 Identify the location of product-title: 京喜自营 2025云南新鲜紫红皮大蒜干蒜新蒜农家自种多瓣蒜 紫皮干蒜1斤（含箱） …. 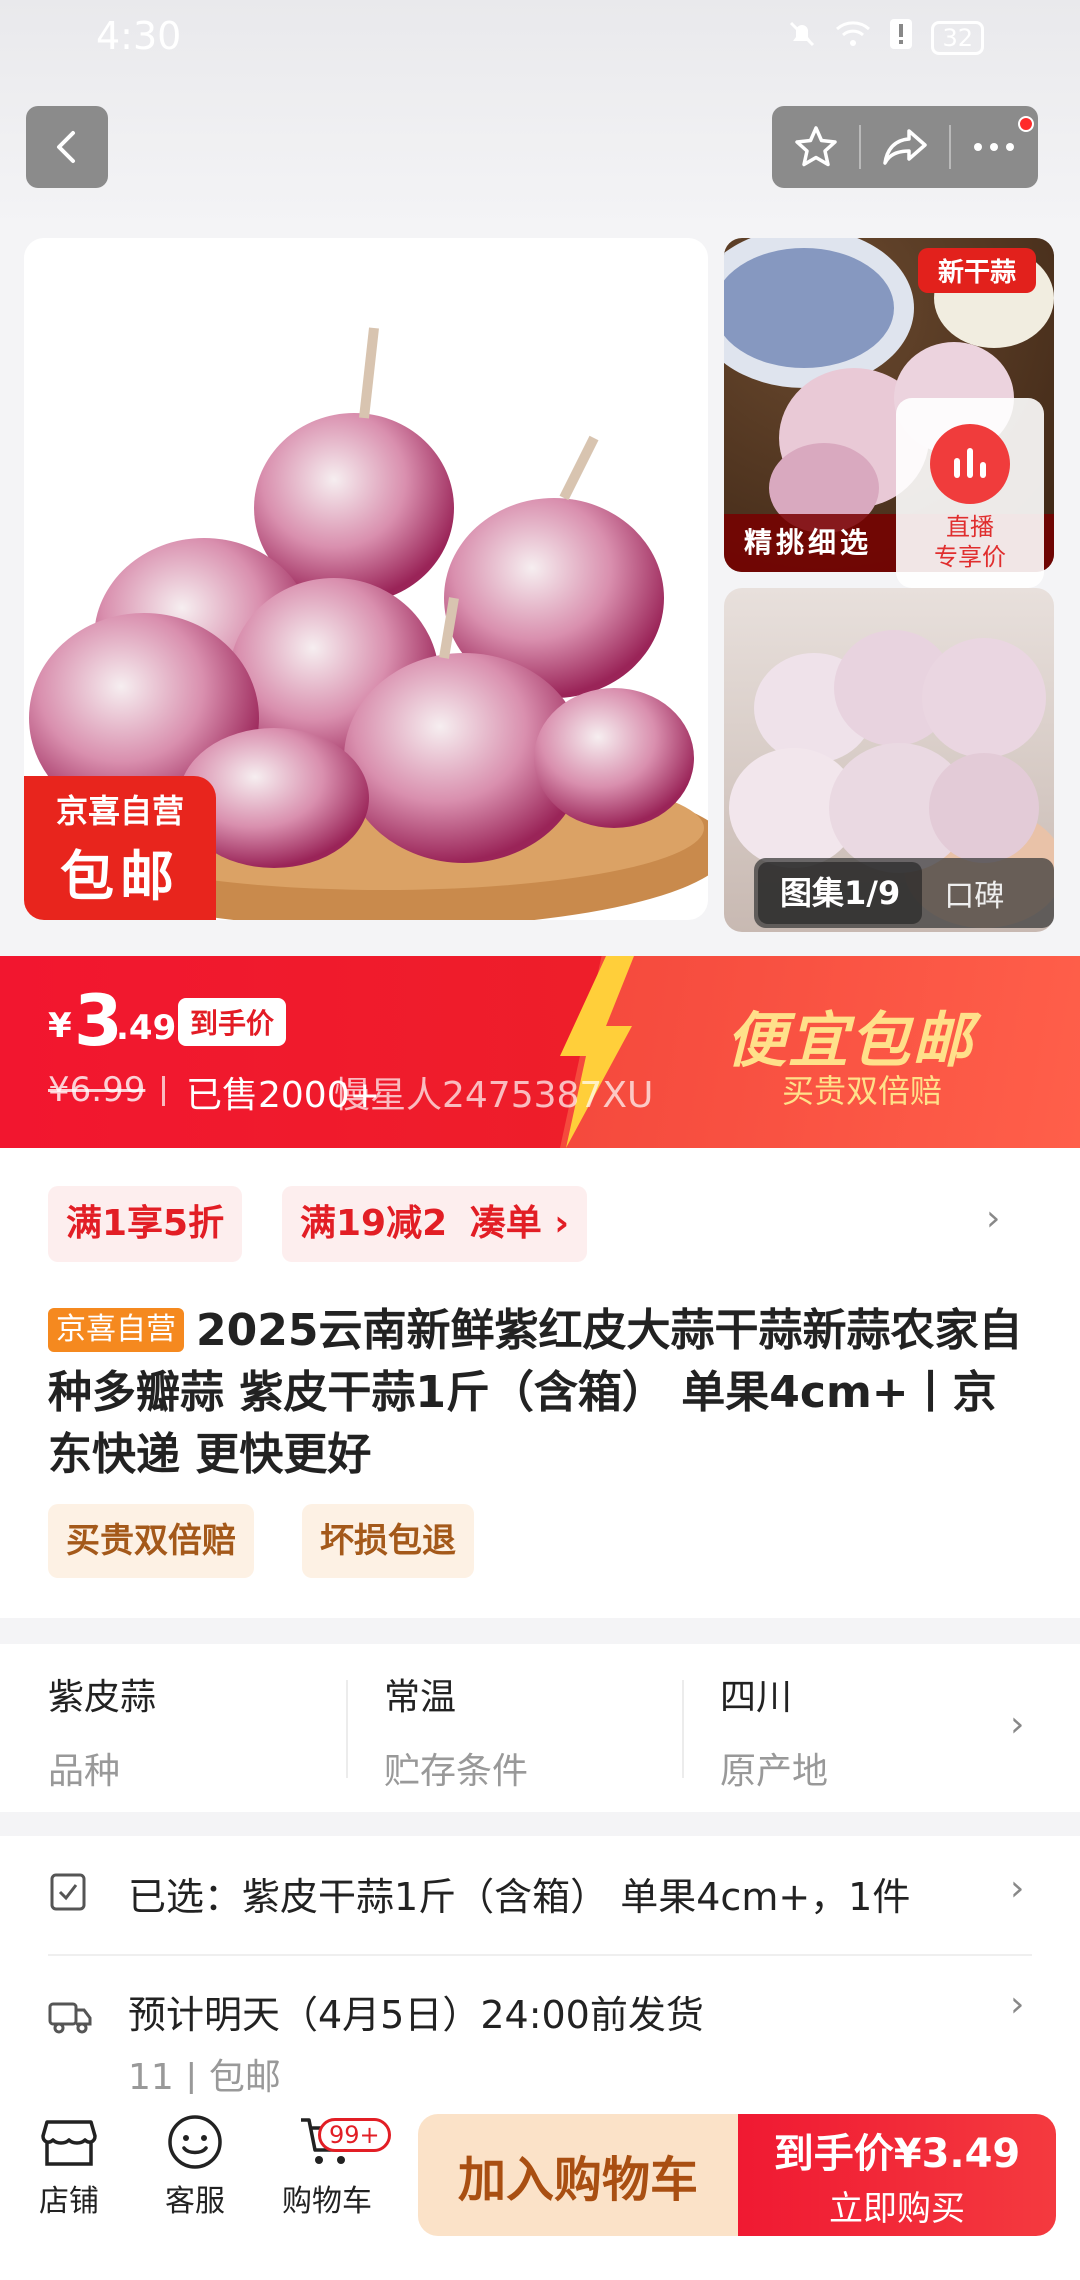
(543, 1393).